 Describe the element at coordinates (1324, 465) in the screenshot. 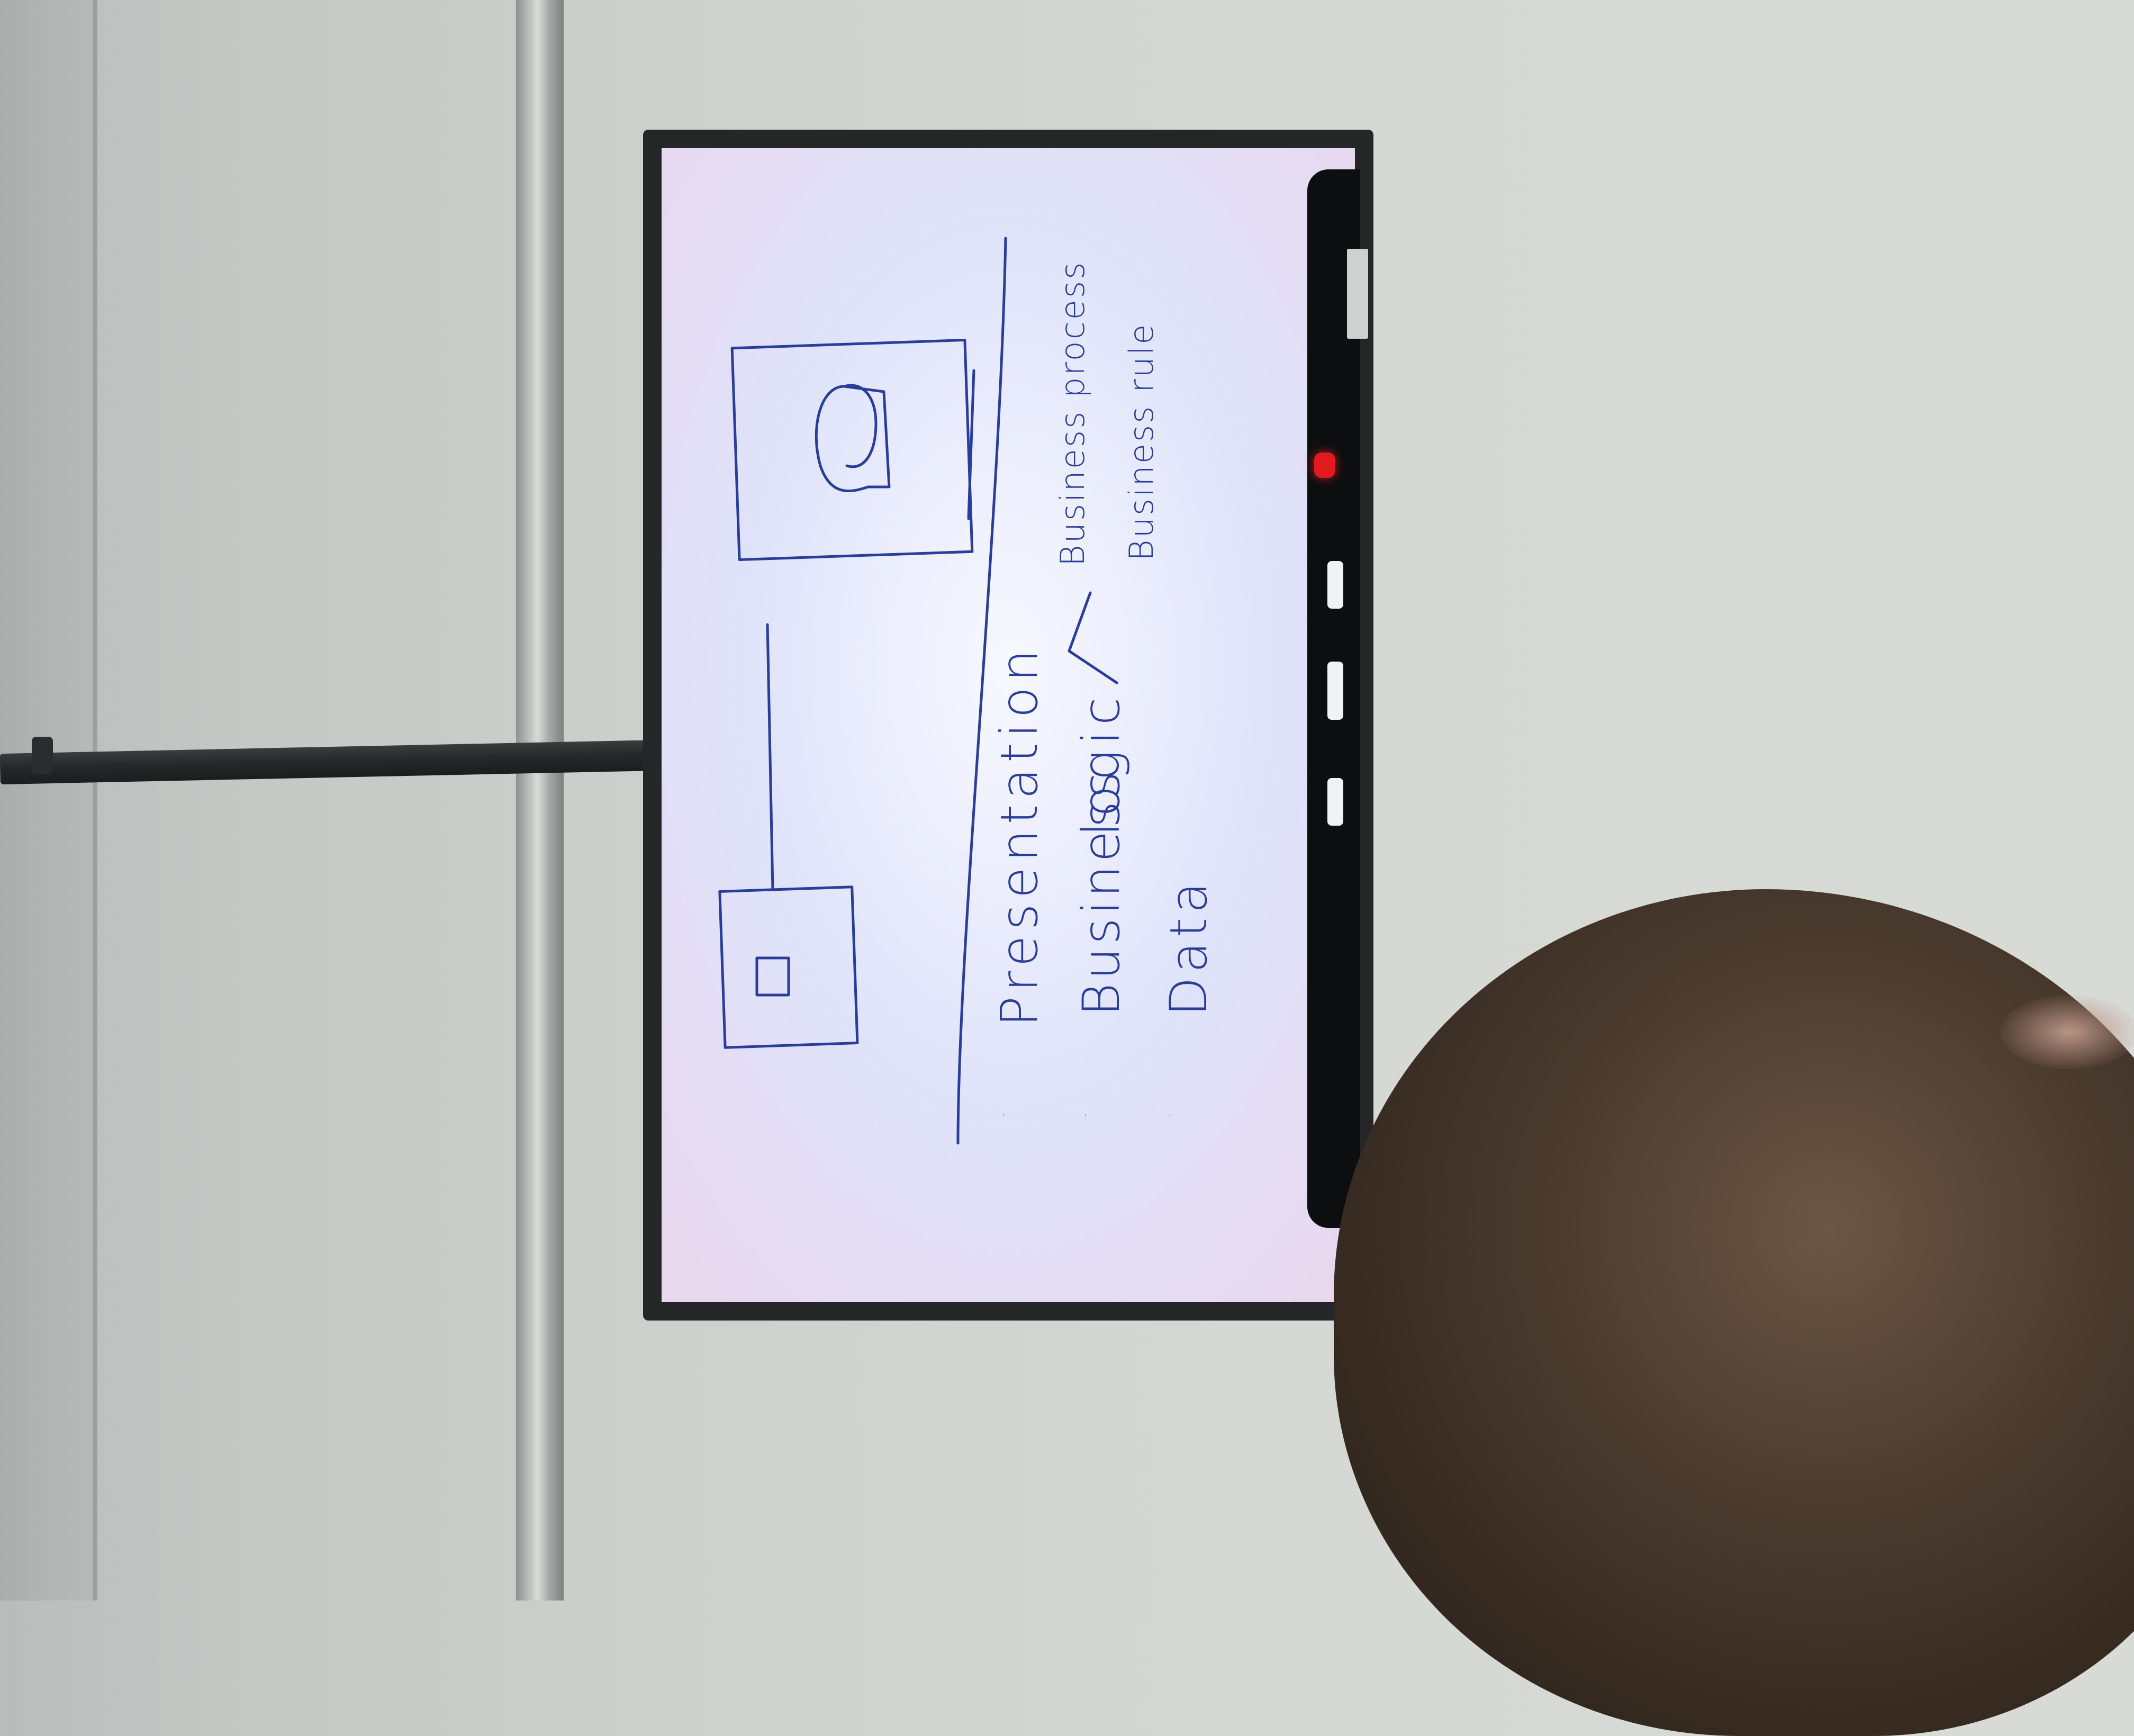

I see `record-indicator-icon` at that location.